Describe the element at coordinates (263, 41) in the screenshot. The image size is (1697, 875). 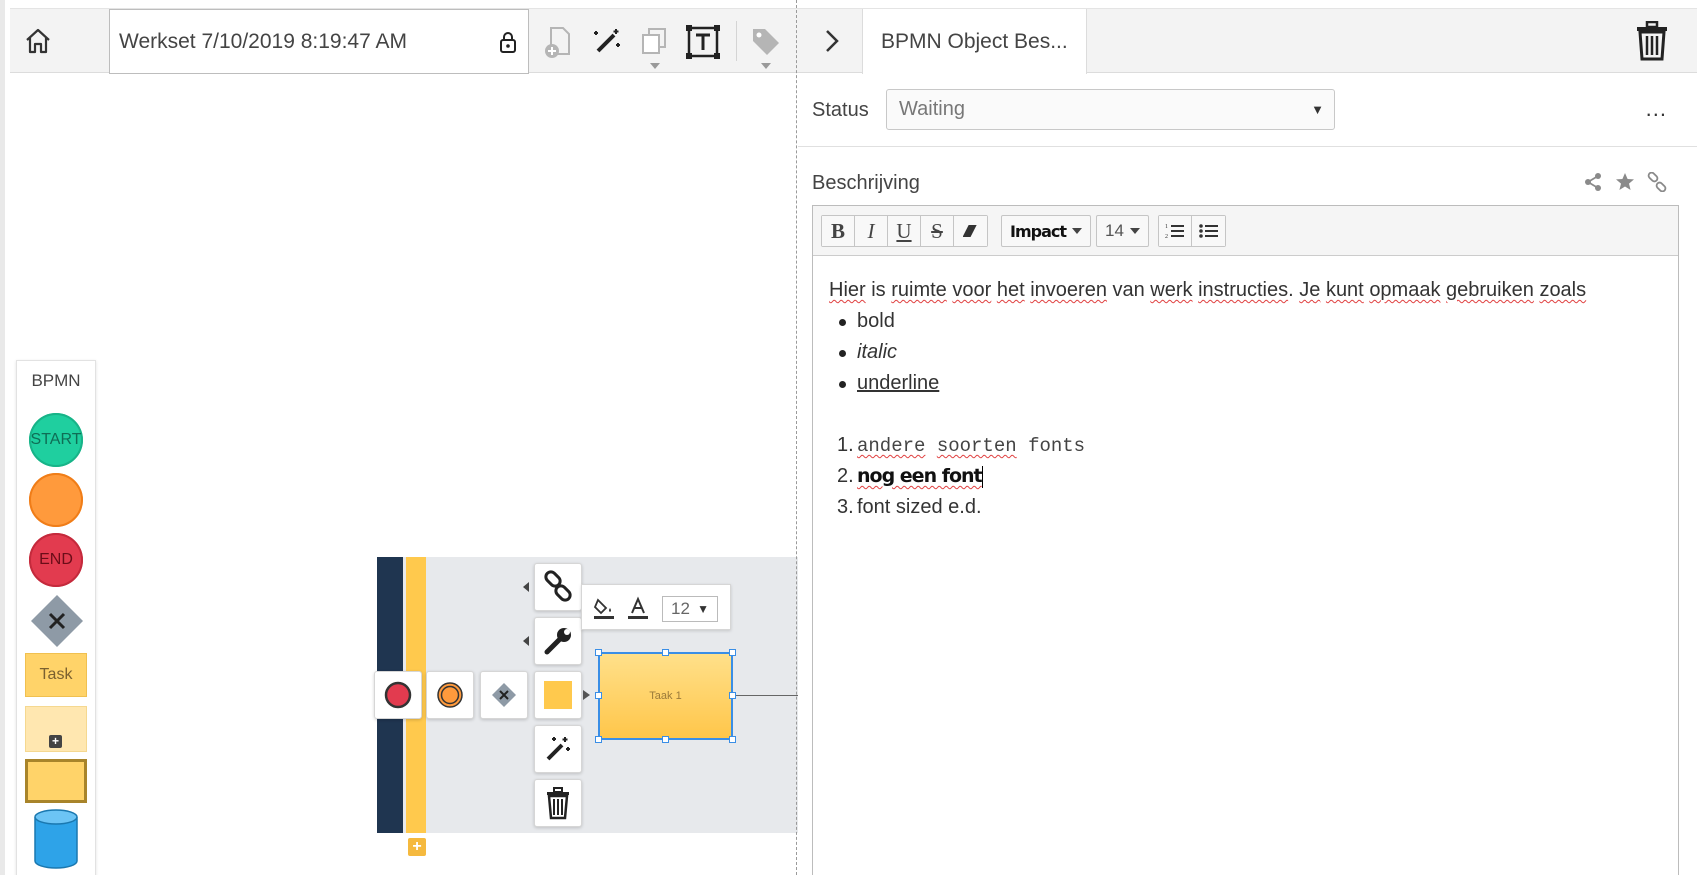
I see `werkset-title: Werkset 7/10/2019 8:19:47 AM` at that location.